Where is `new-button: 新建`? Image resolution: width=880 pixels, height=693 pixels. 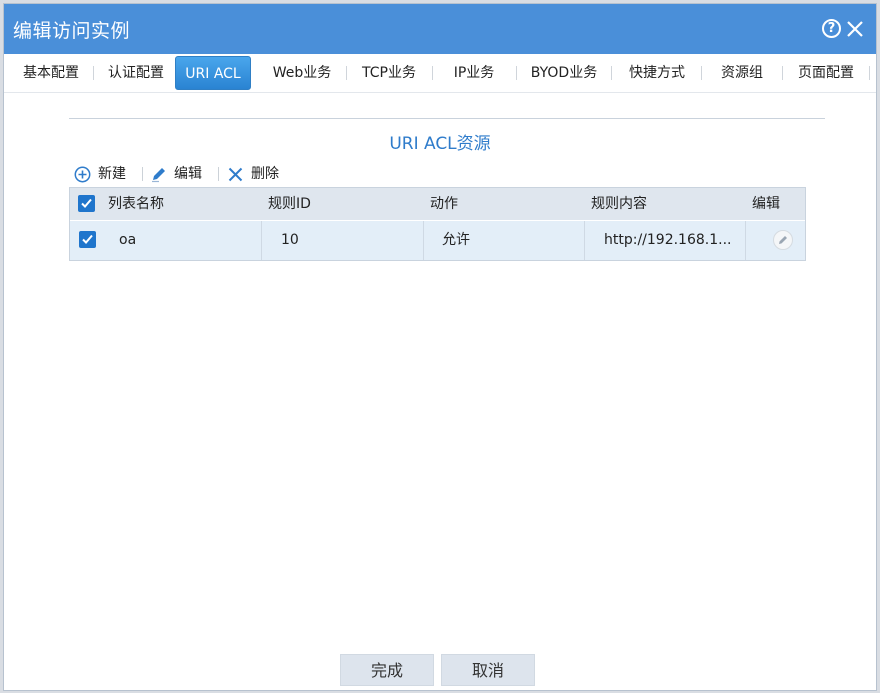 new-button: 新建 is located at coordinates (103, 174).